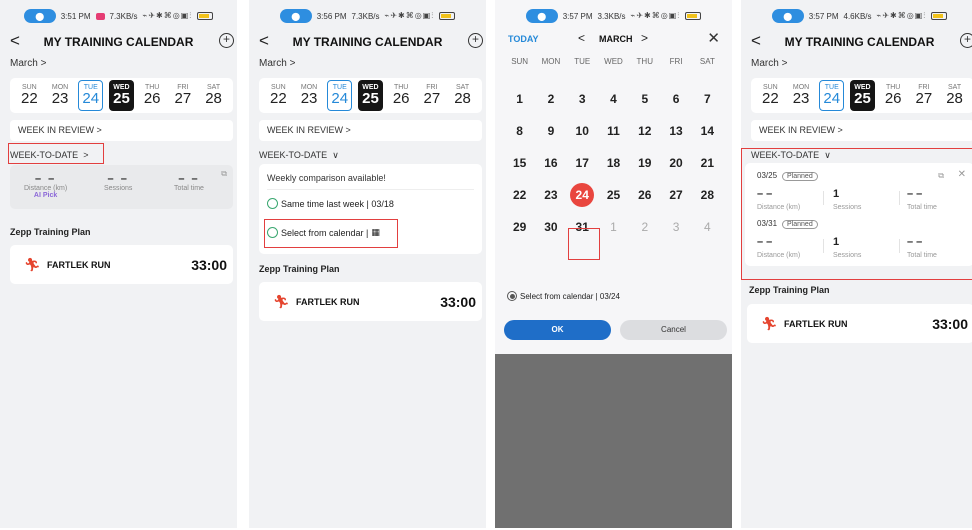 Image resolution: width=972 pixels, height=530 pixels. I want to click on selection-text: Select from calendar | 03/24, so click(570, 296).